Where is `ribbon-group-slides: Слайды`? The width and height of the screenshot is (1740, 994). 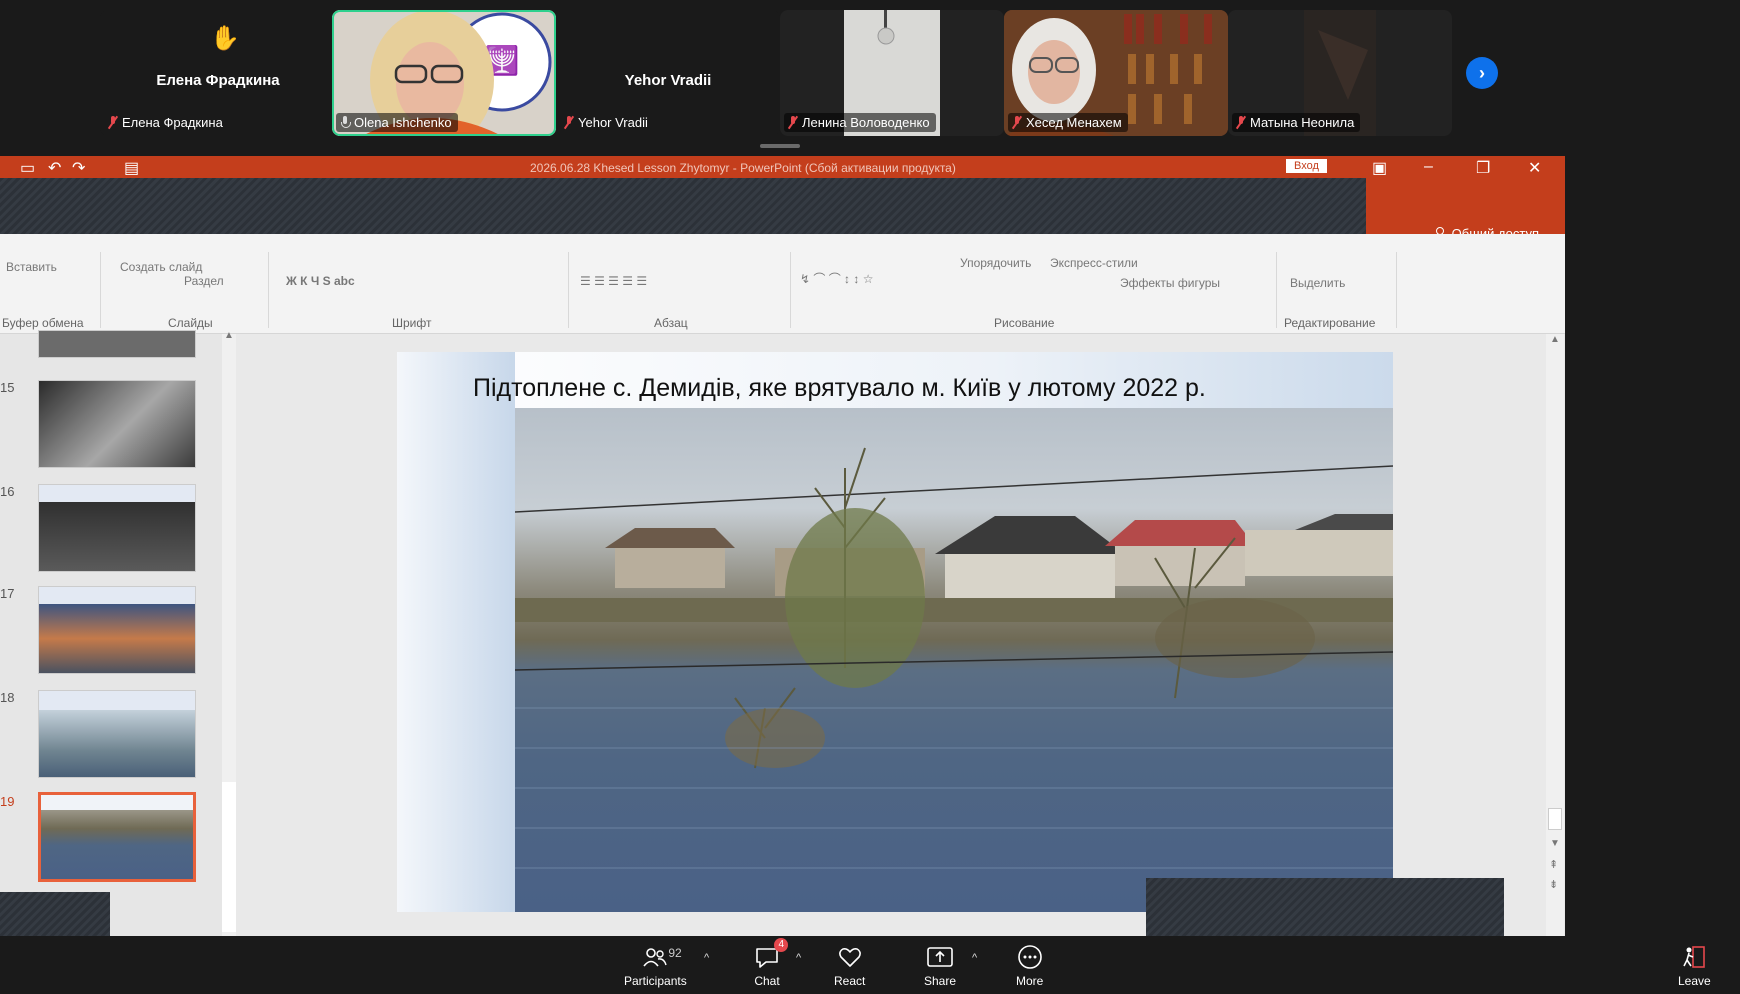
ribbon-group-slides: Слайды is located at coordinates (190, 323).